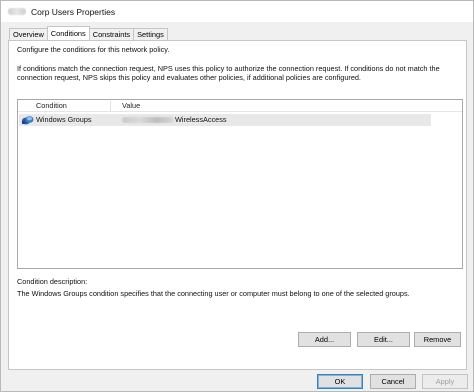 The width and height of the screenshot is (474, 392). I want to click on window-title: Corp Users Properties, so click(73, 11).